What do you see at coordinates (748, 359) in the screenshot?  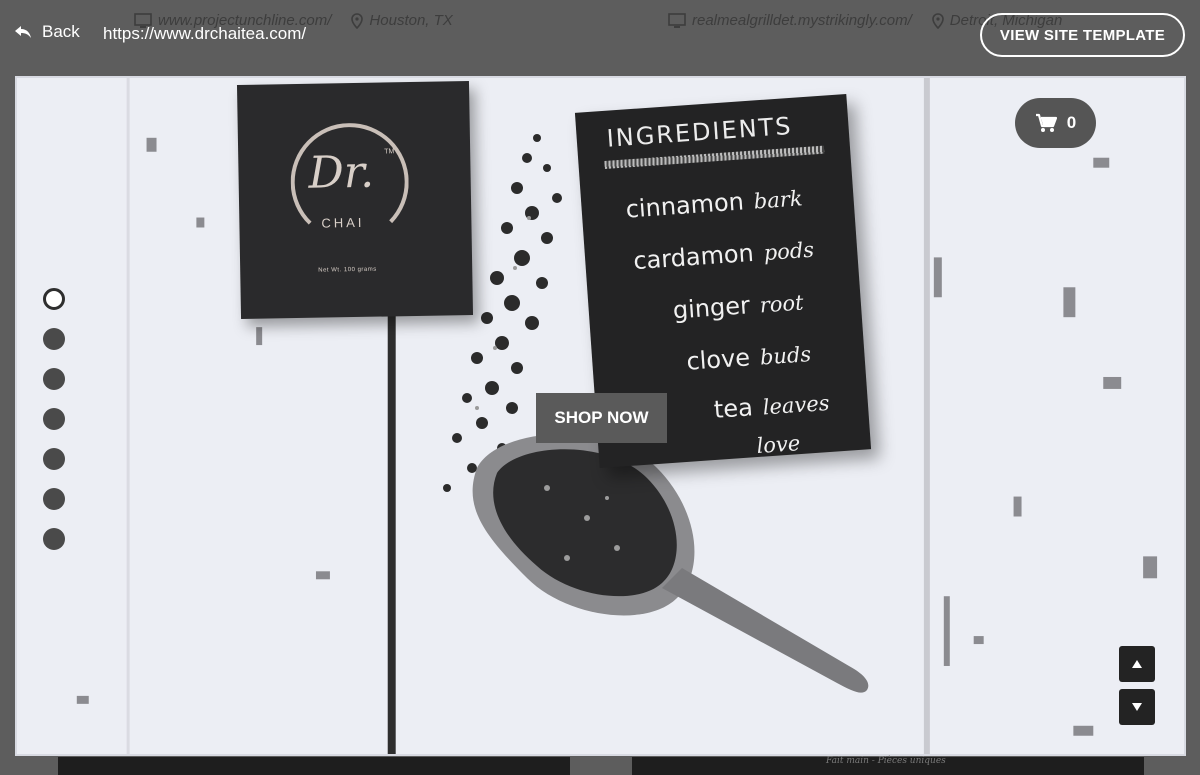 I see `ingredient-line: clove buds` at bounding box center [748, 359].